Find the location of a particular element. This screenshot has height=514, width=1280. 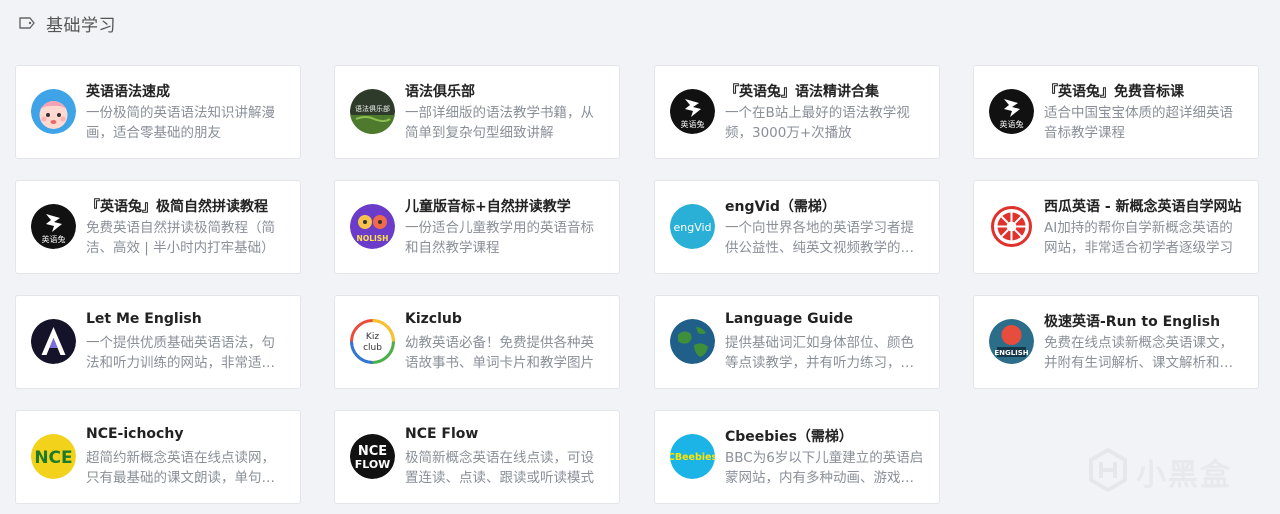

resource-desc: 一份适合儿童教学用的英语音标和自然教学课程 is located at coordinates (499, 238).